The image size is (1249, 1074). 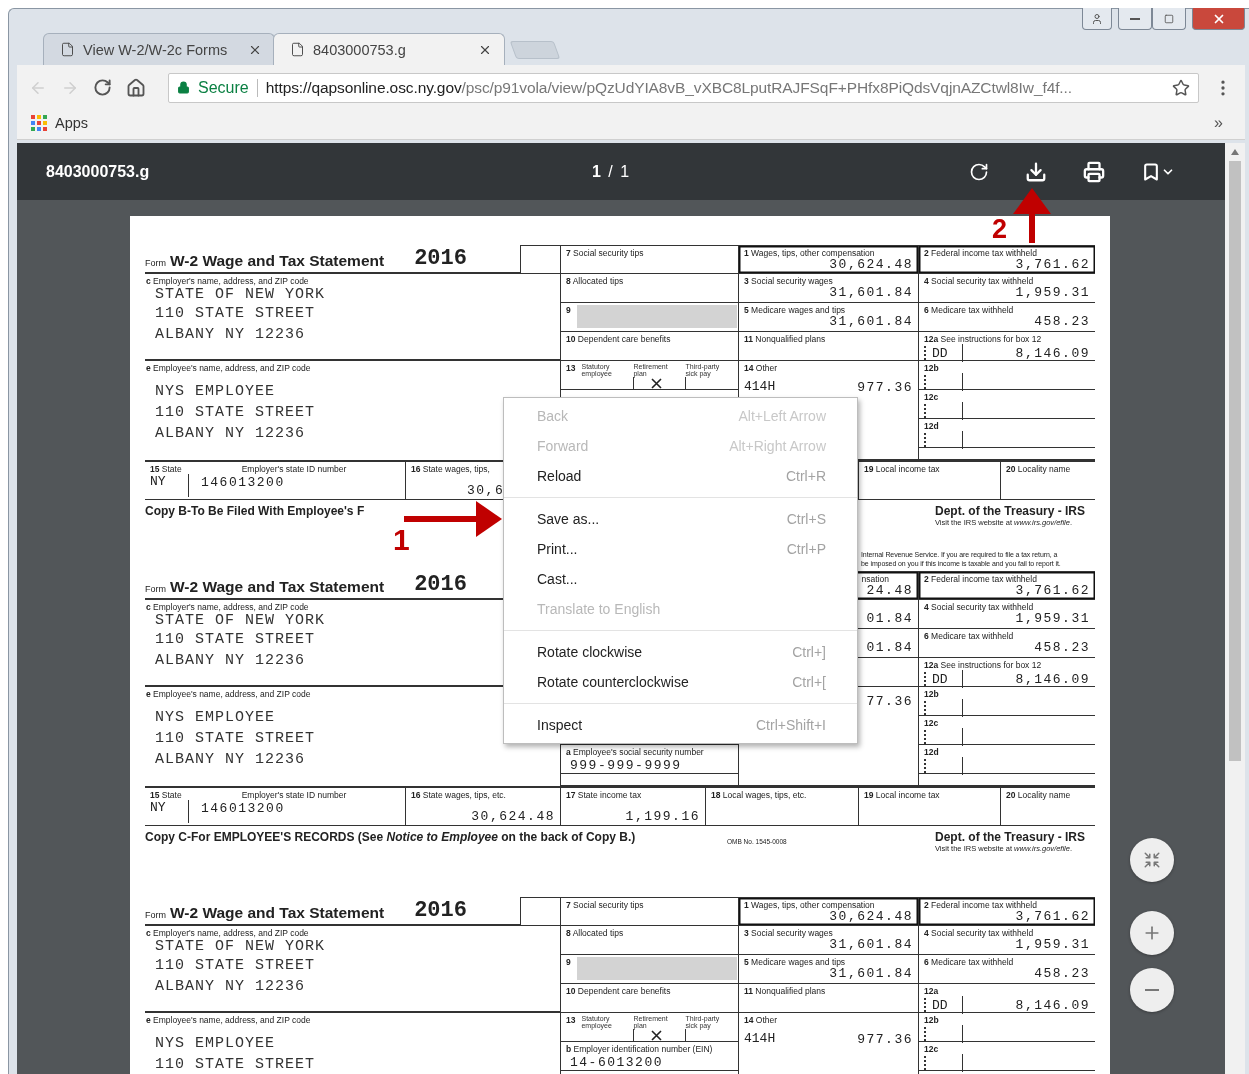 I want to click on download-button, so click(x=1036, y=171).